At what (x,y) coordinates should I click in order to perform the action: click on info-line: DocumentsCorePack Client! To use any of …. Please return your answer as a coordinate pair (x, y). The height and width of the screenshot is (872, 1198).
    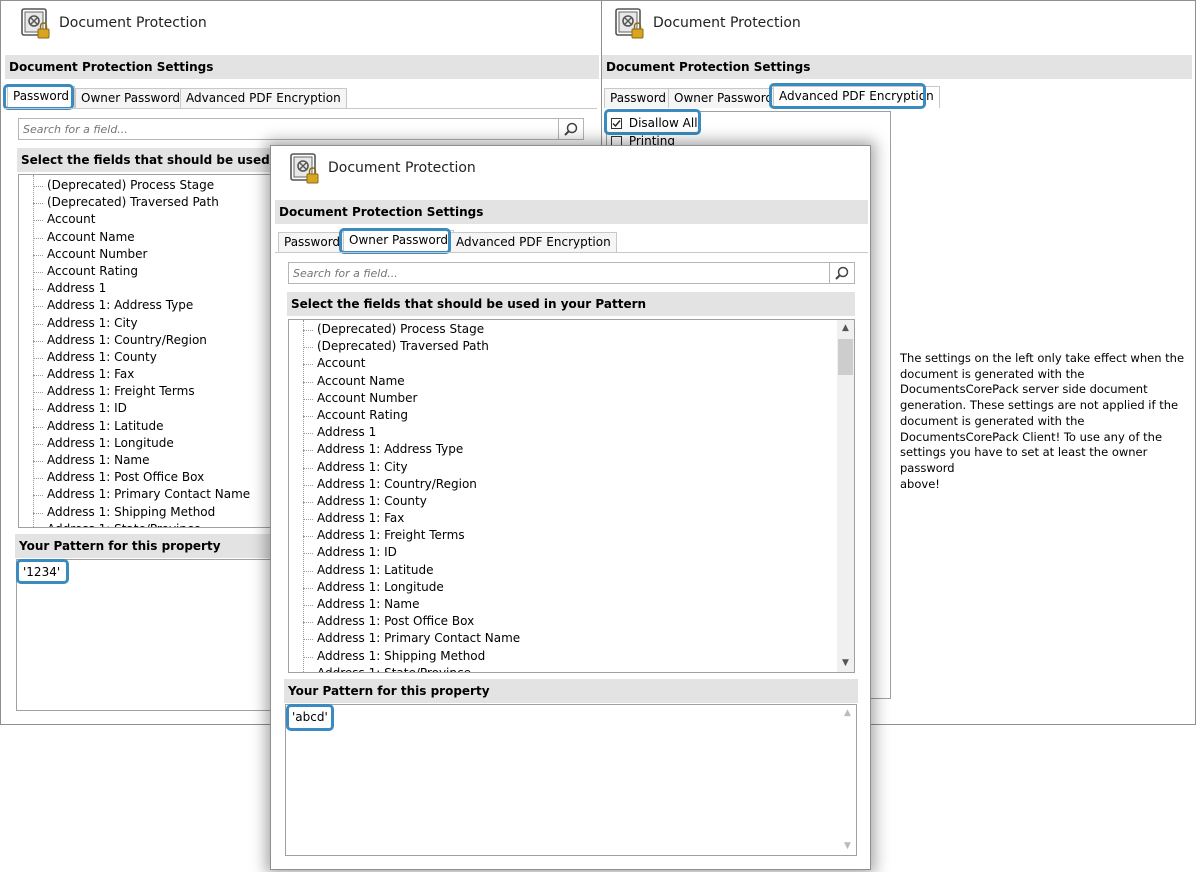
    Looking at the image, I should click on (1031, 436).